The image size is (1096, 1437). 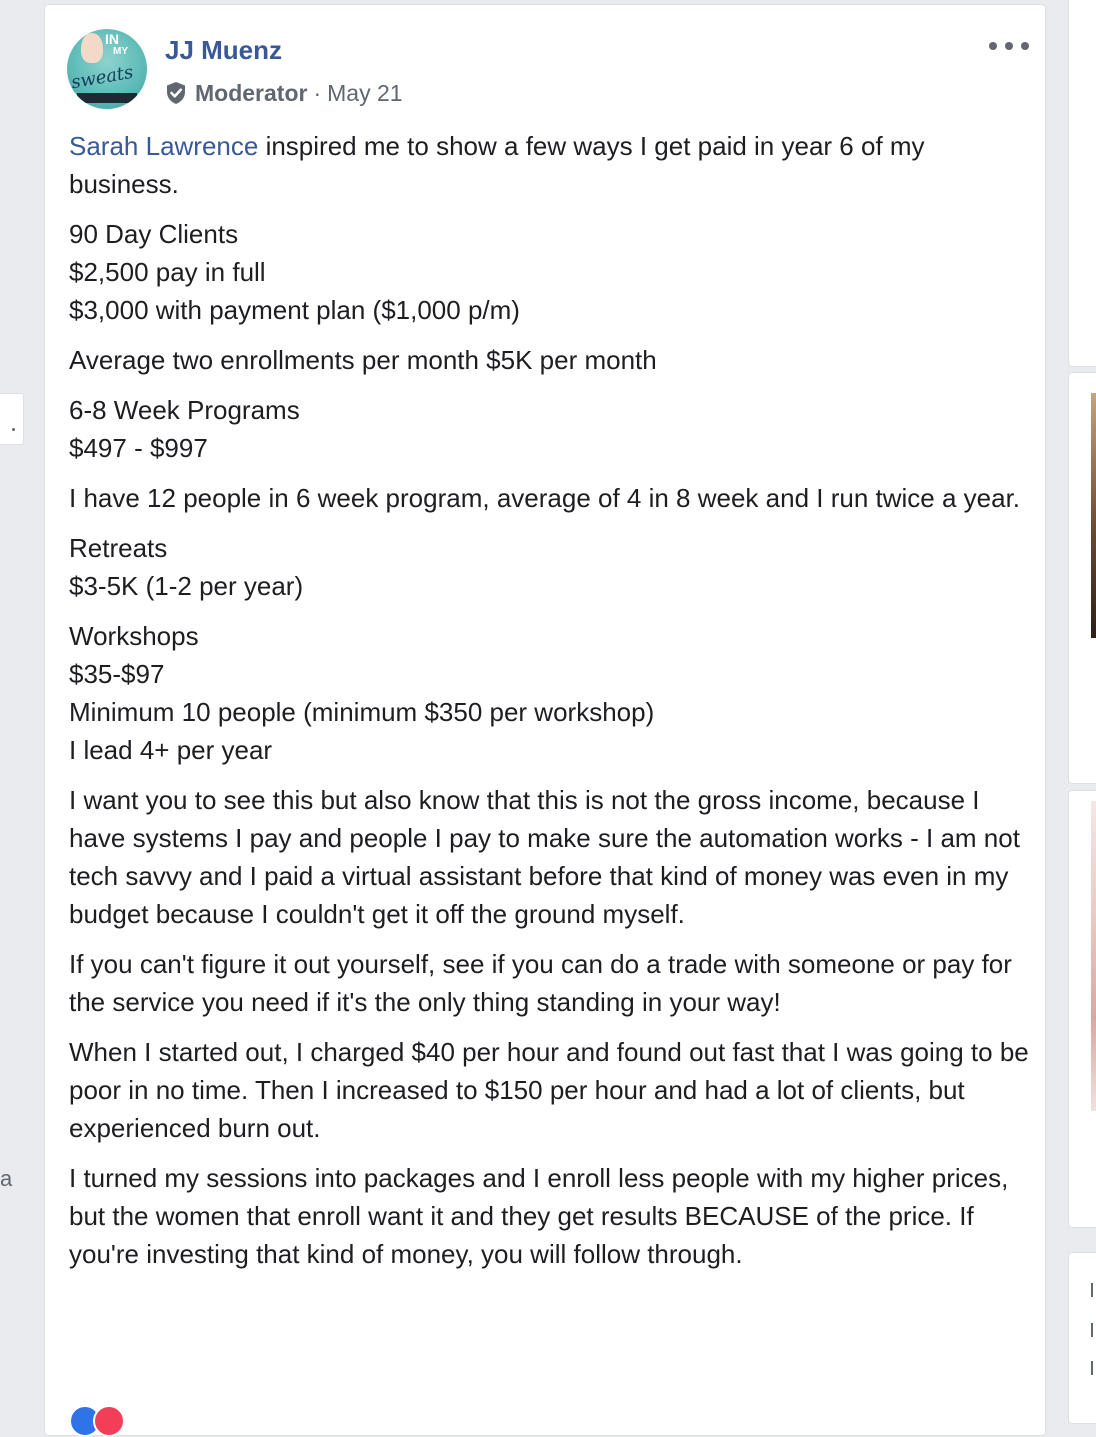 What do you see at coordinates (171, 750) in the screenshot?
I see `paragraph-line: I lead 4+ per year` at bounding box center [171, 750].